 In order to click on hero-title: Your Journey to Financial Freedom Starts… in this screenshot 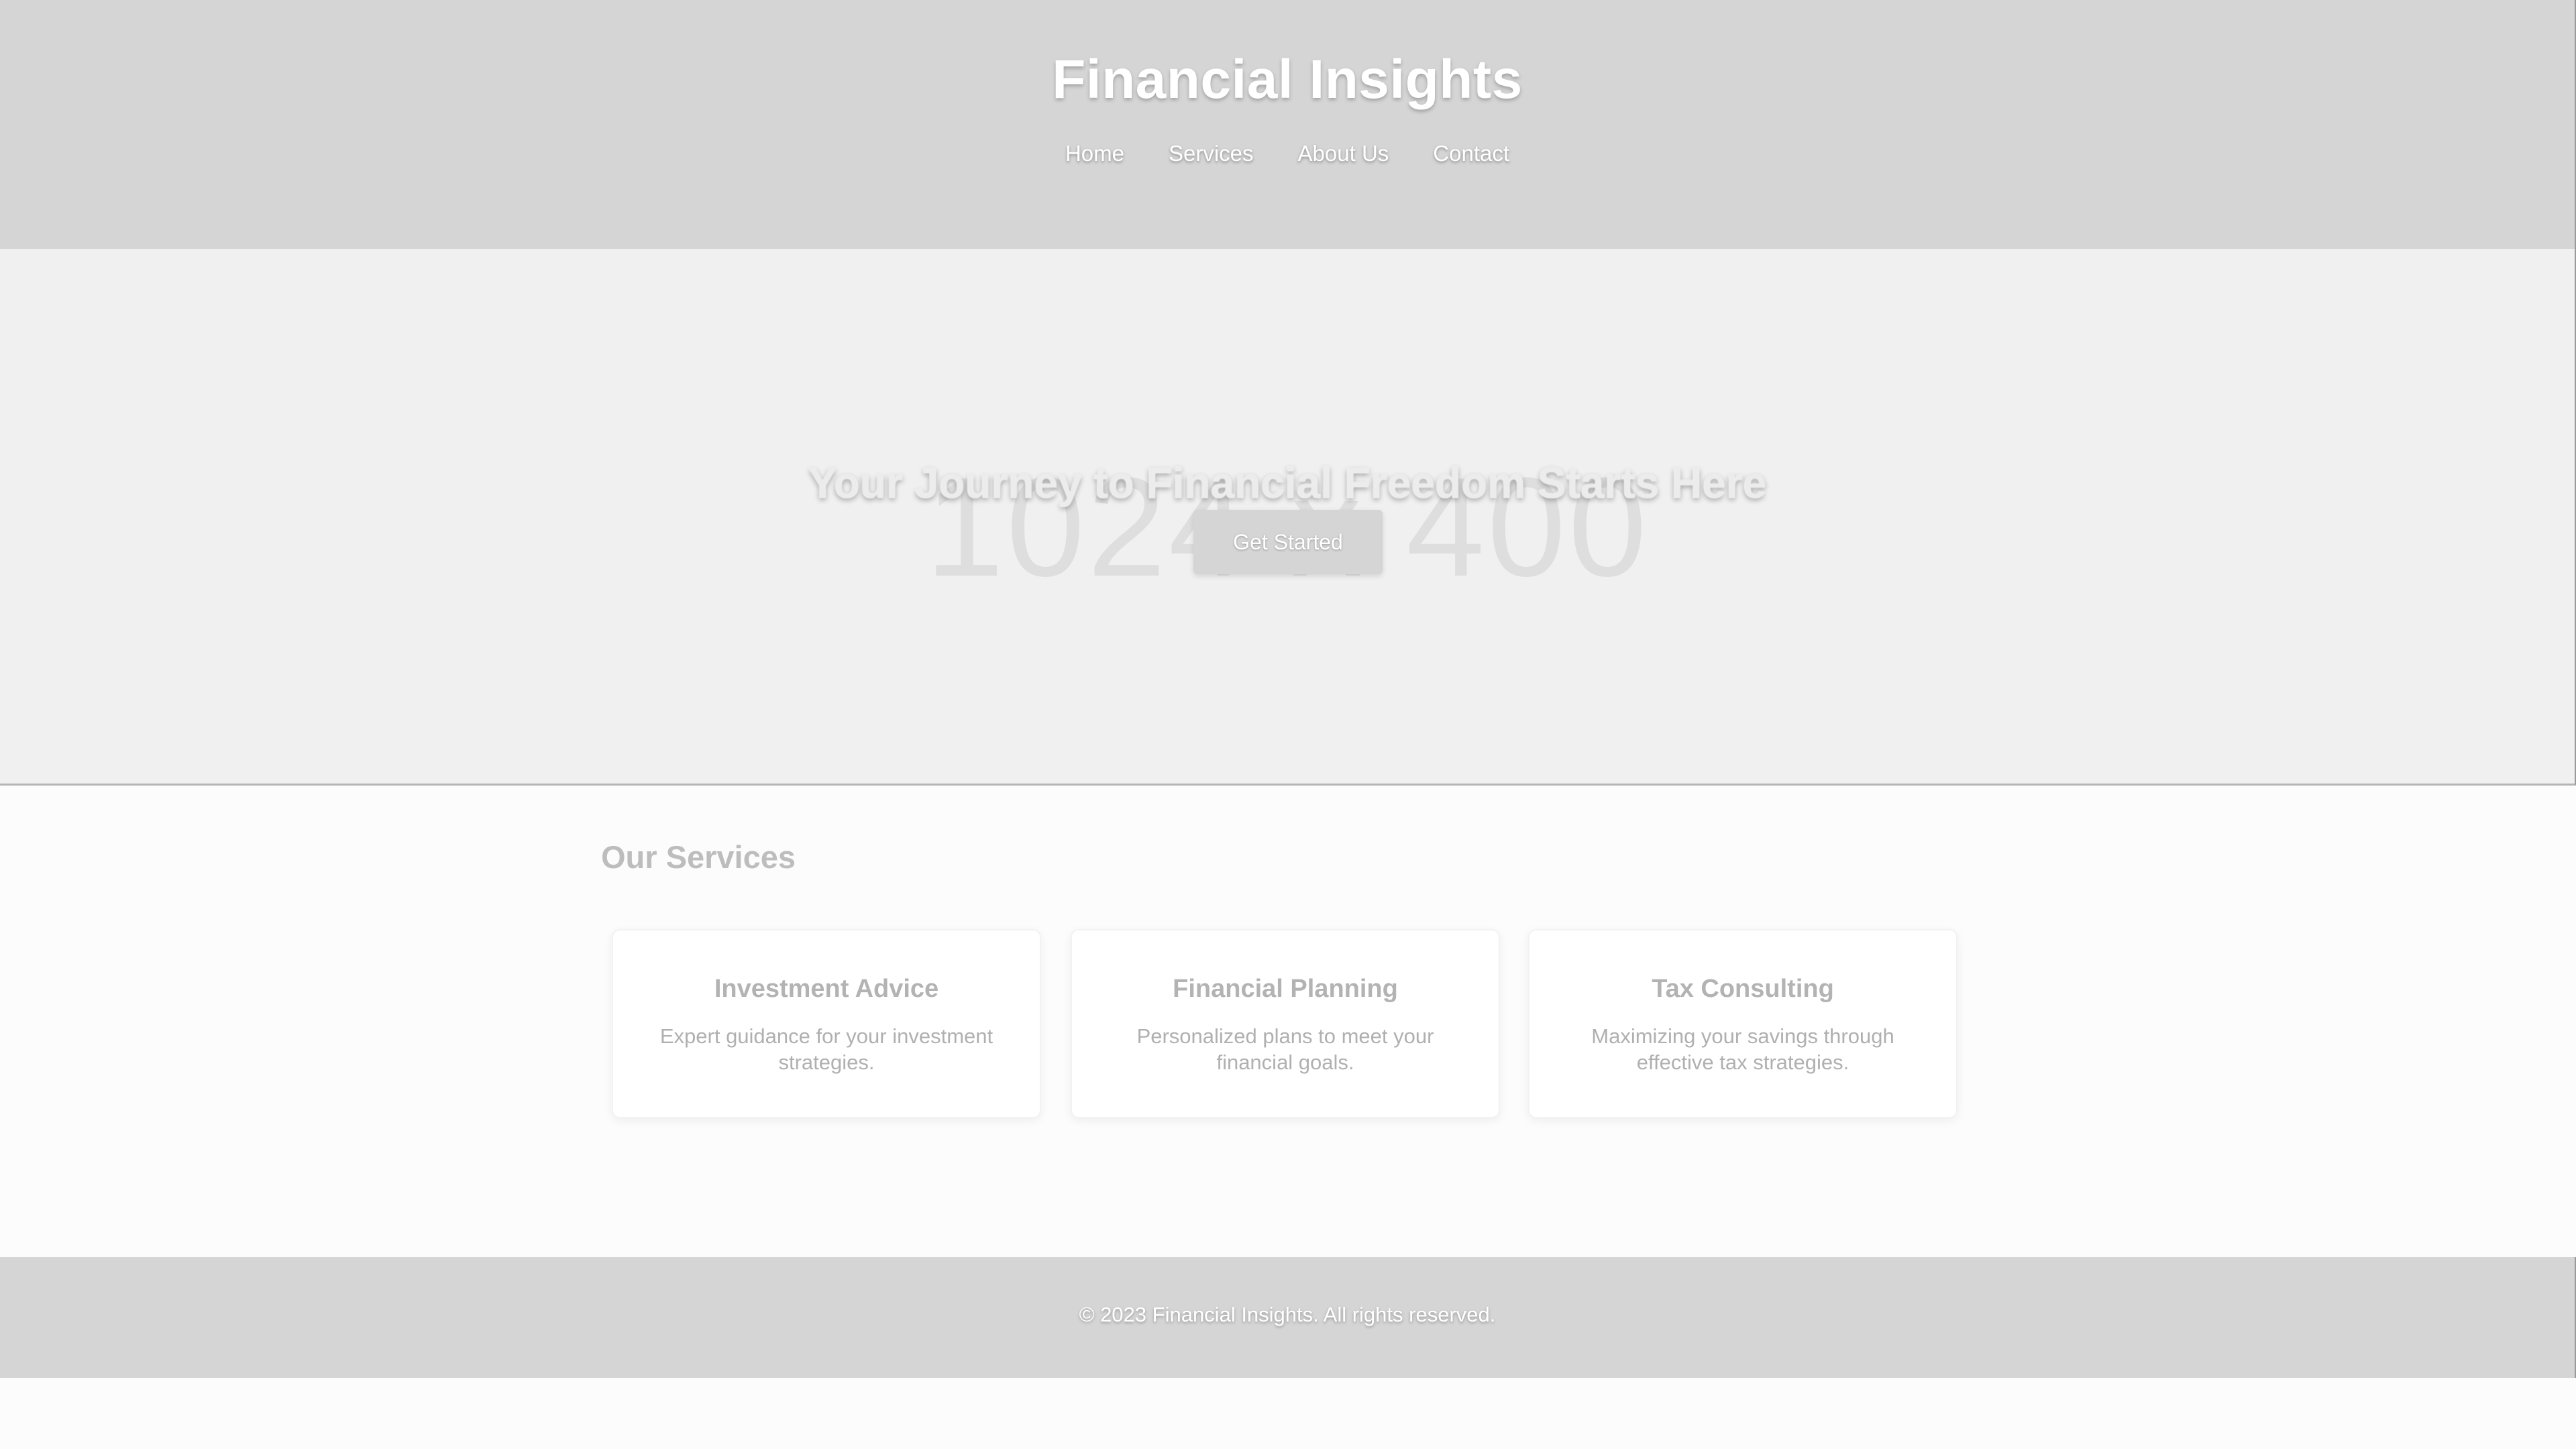, I will do `click(1287, 483)`.